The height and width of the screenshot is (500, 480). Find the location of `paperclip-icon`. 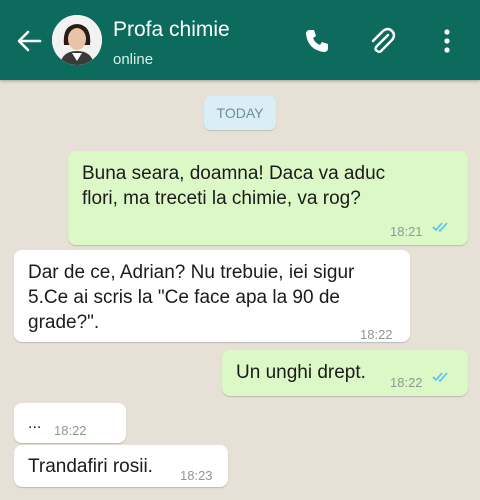

paperclip-icon is located at coordinates (382, 41).